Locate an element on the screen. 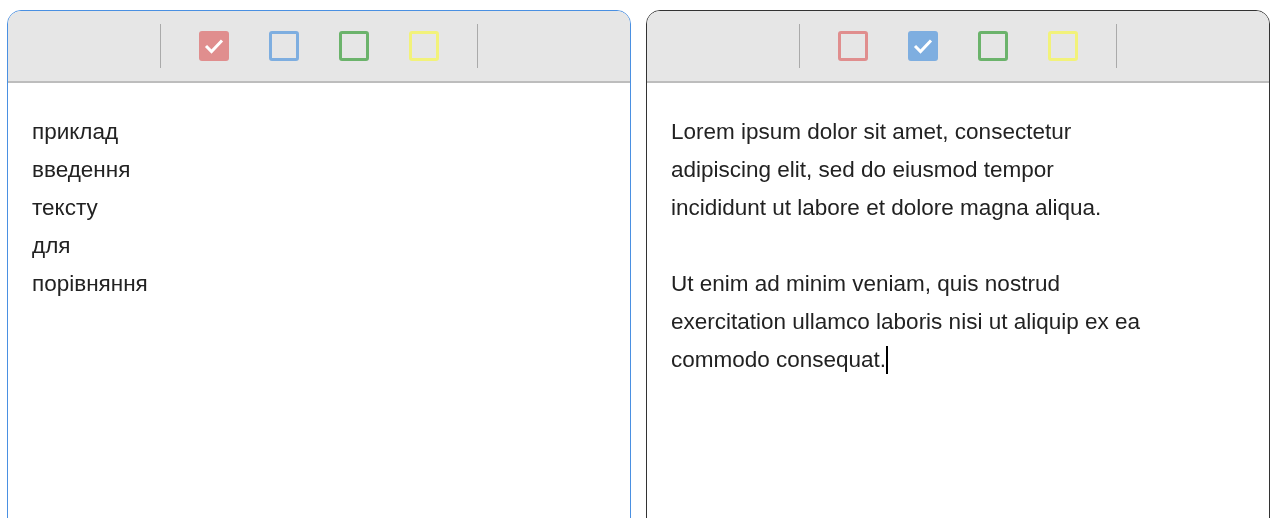 The image size is (1275, 518). text-line: incididunt ut labore et dolore magna aliqua. is located at coordinates (887, 208).